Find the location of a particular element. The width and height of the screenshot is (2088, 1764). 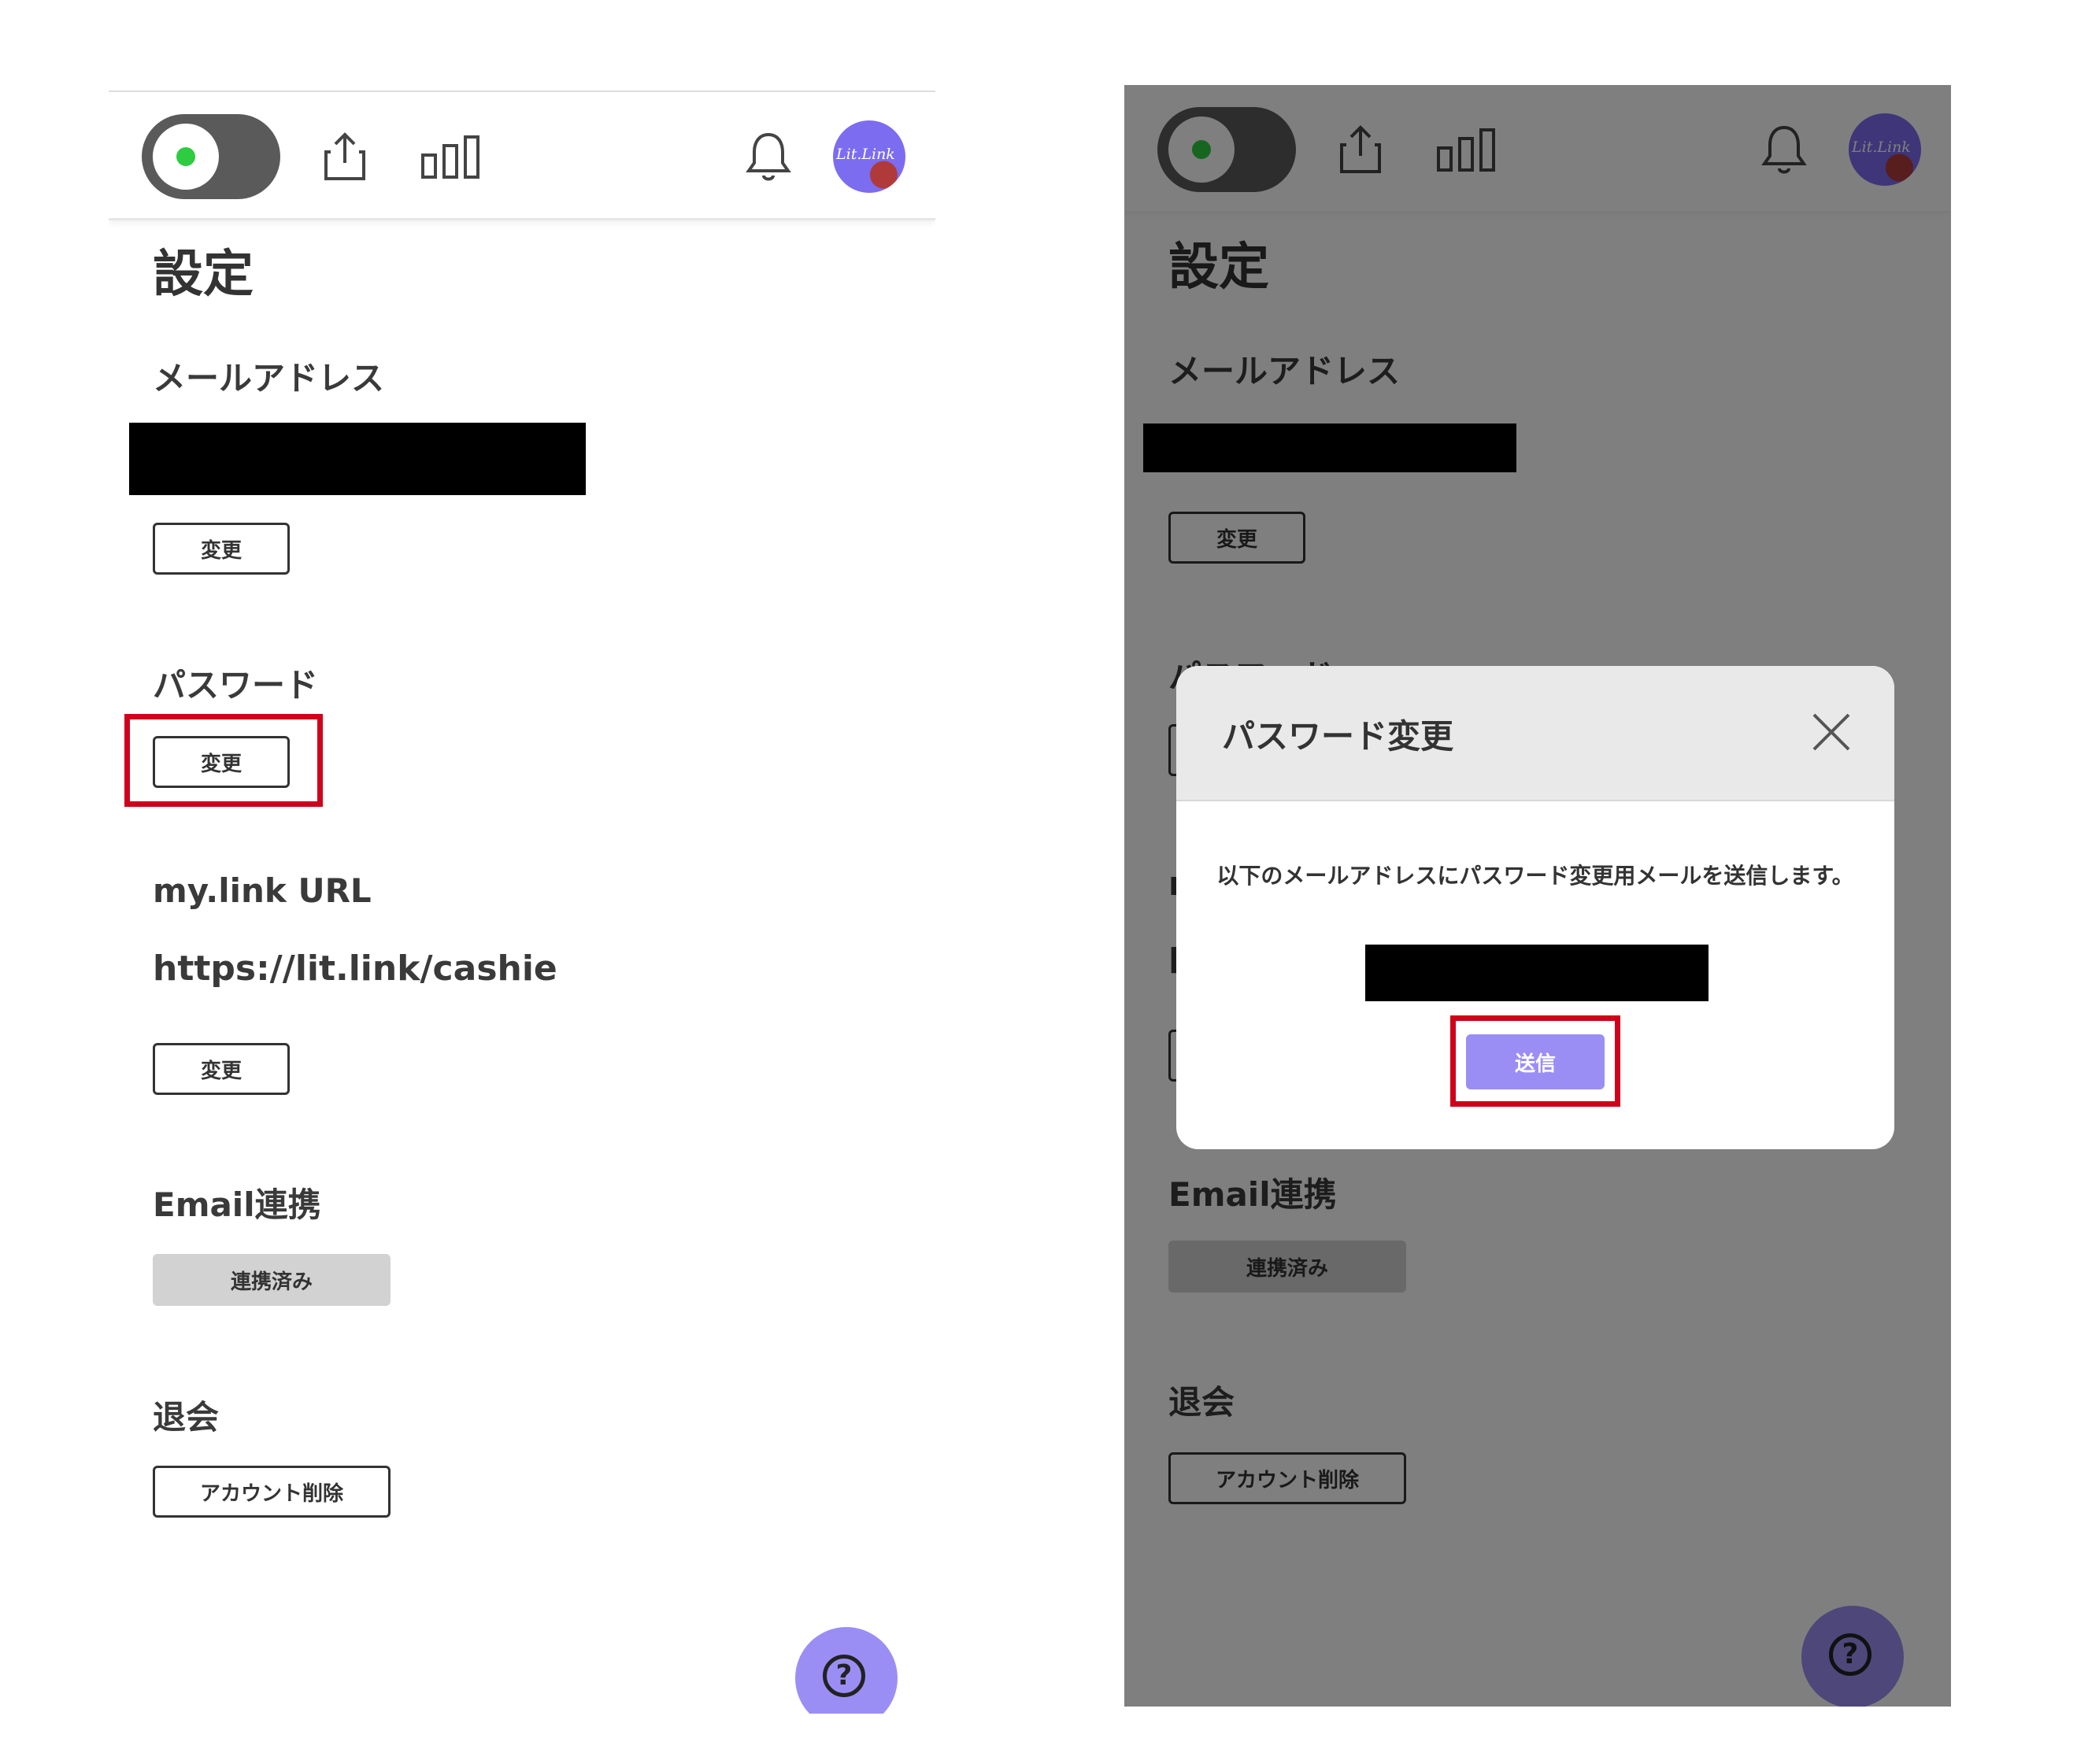

publish-toggle is located at coordinates (211, 156).